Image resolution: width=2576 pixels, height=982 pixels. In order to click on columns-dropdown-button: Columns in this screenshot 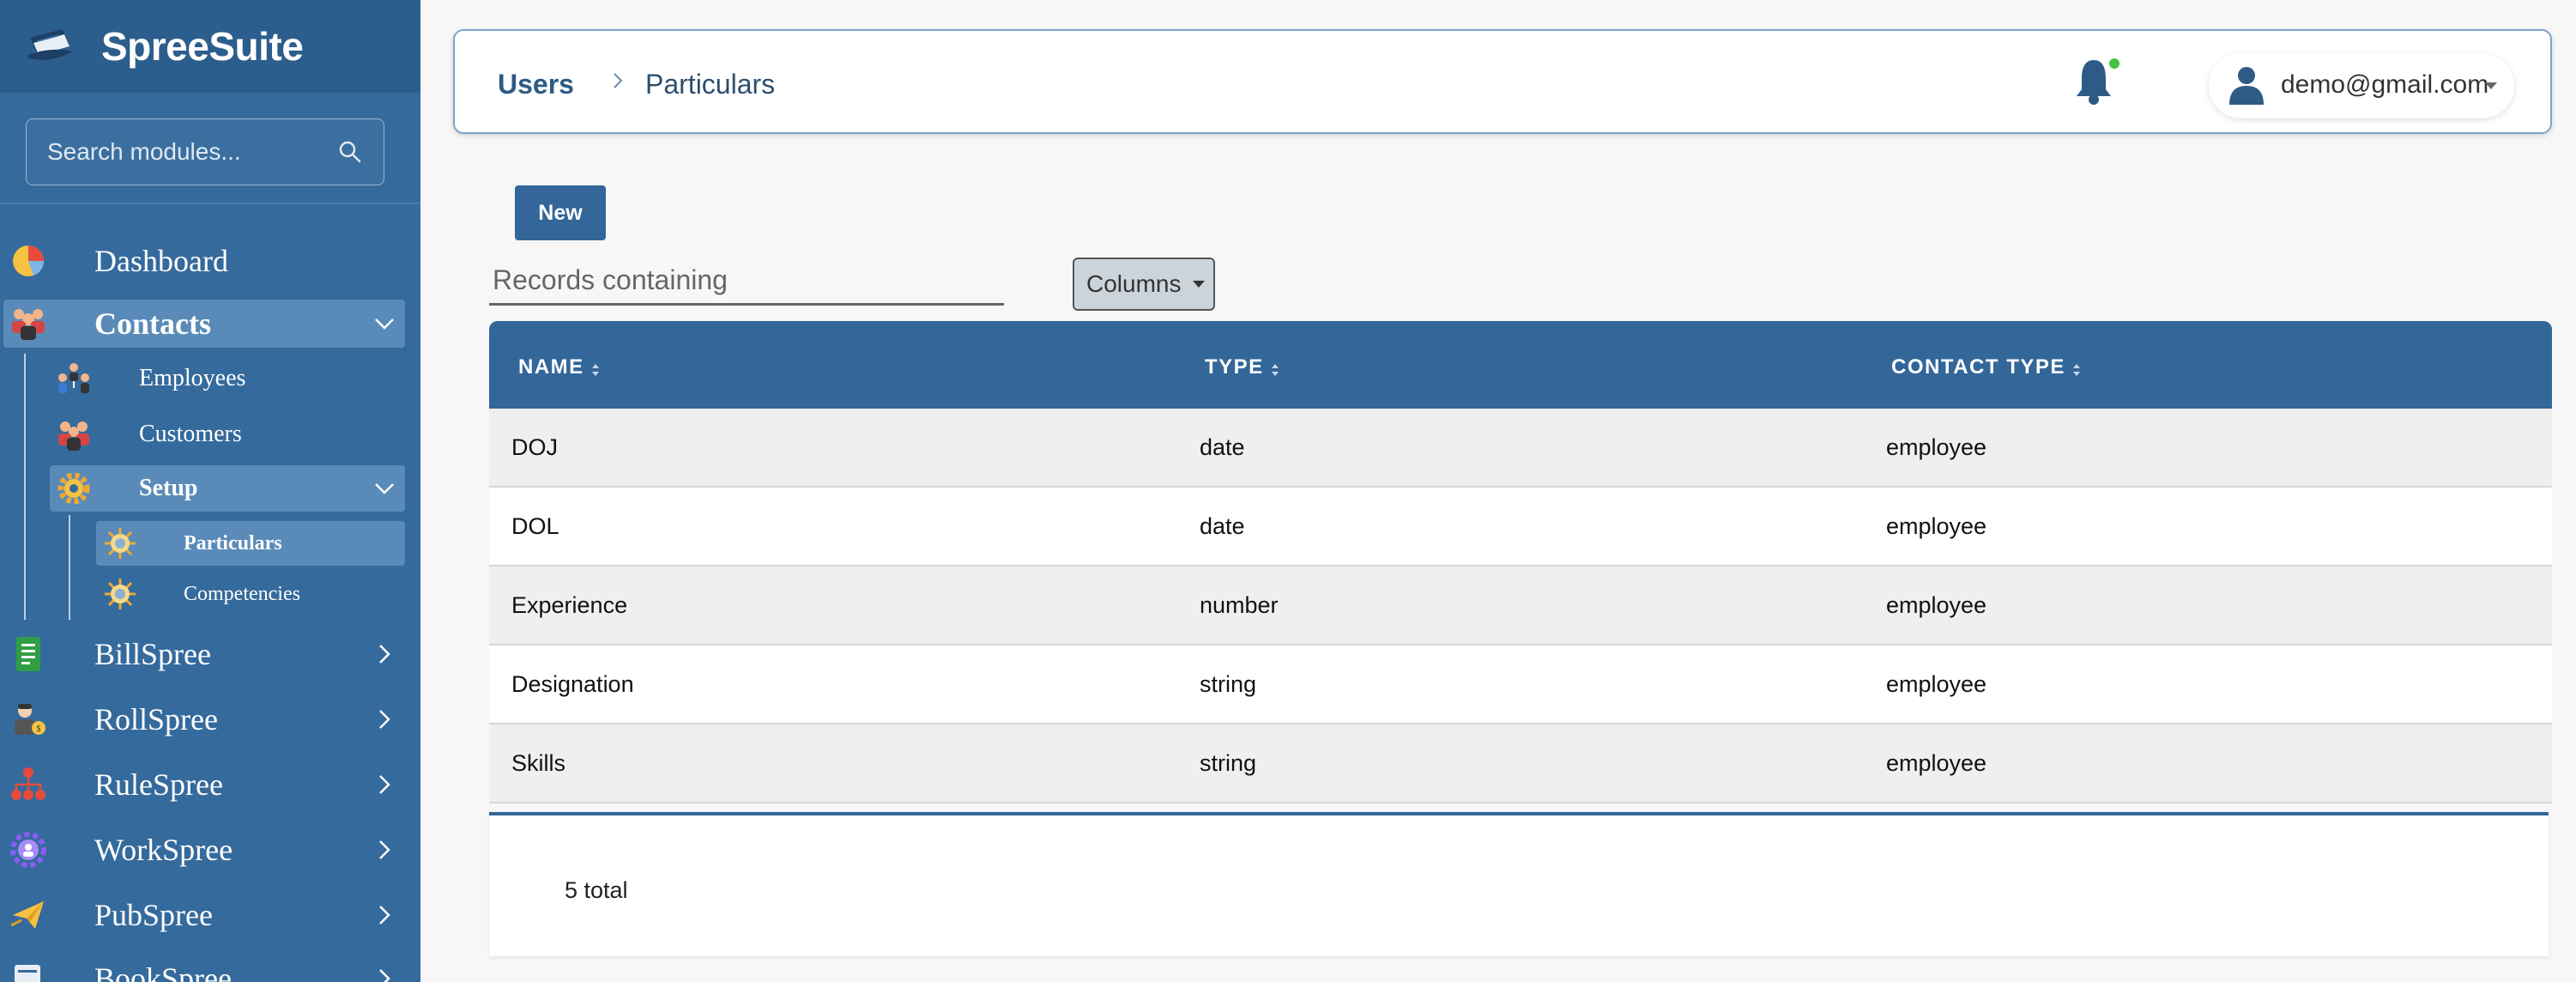, I will do `click(1144, 285)`.